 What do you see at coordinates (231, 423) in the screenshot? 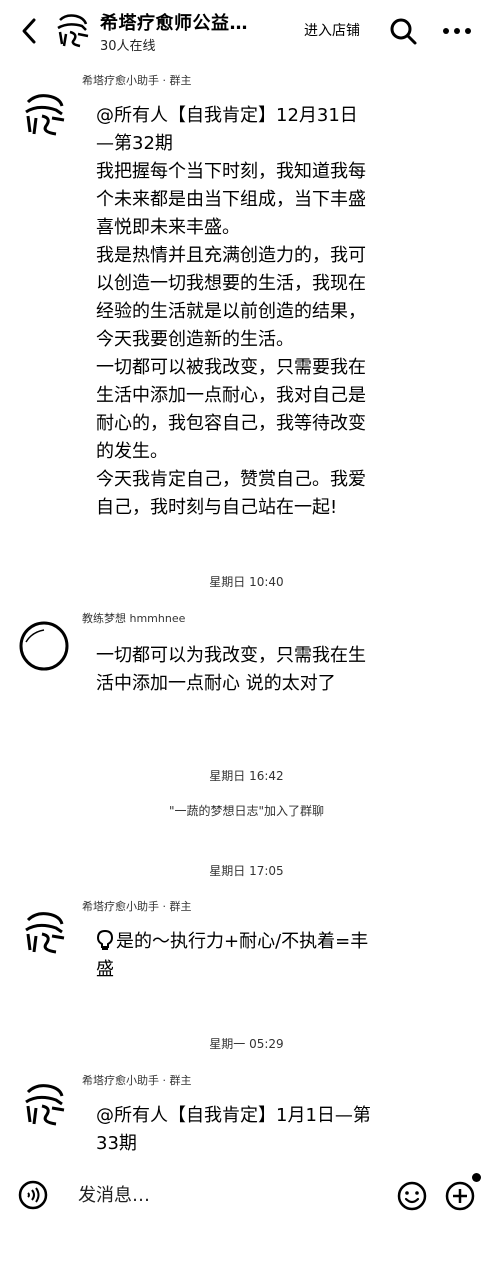
I see `message-line: 耐心的，我包容自己，我等待改变` at bounding box center [231, 423].